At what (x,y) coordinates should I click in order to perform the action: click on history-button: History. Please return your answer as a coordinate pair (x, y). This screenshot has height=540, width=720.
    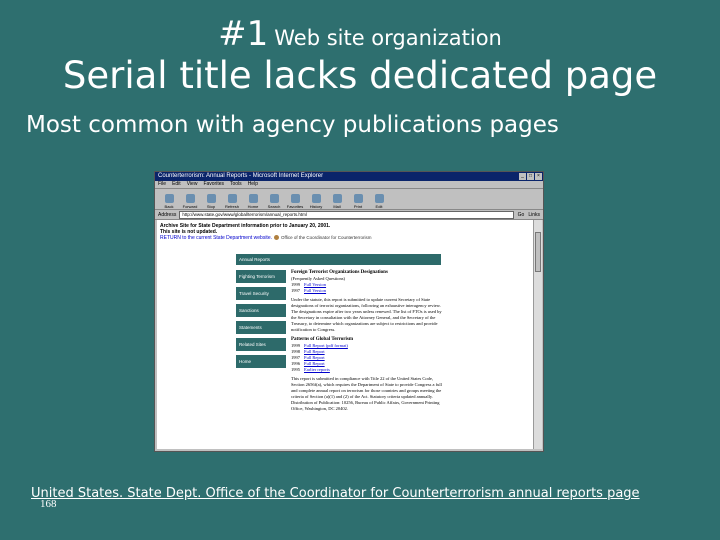
    Looking at the image, I should click on (316, 201).